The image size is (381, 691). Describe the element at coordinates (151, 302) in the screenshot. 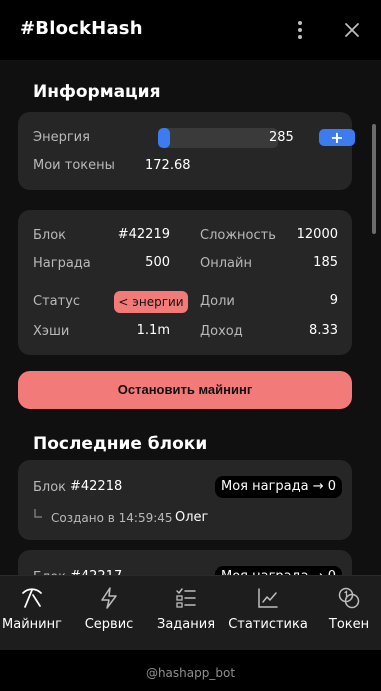

I see `status-badge: < энергии` at that location.